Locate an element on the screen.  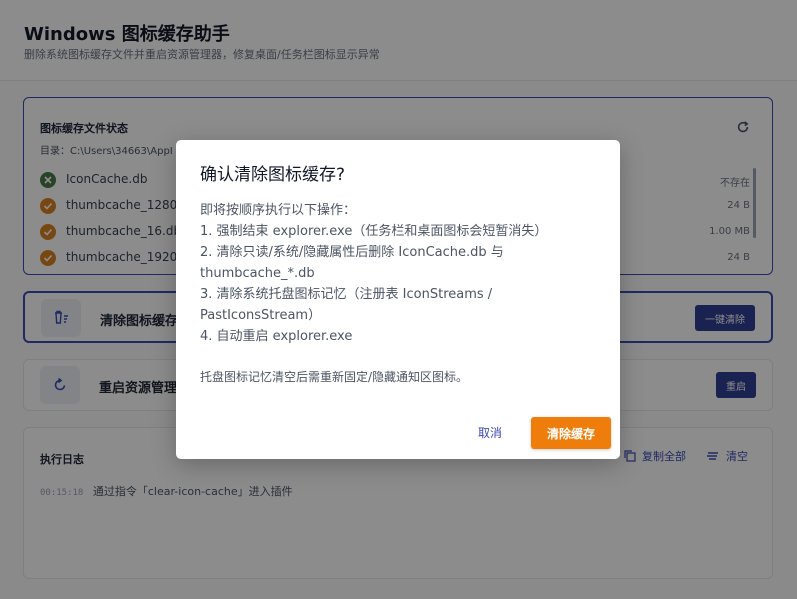
dialog-note: 托盘图标记忆清空后需重新固定/隐藏通知区图标。 is located at coordinates (334, 377).